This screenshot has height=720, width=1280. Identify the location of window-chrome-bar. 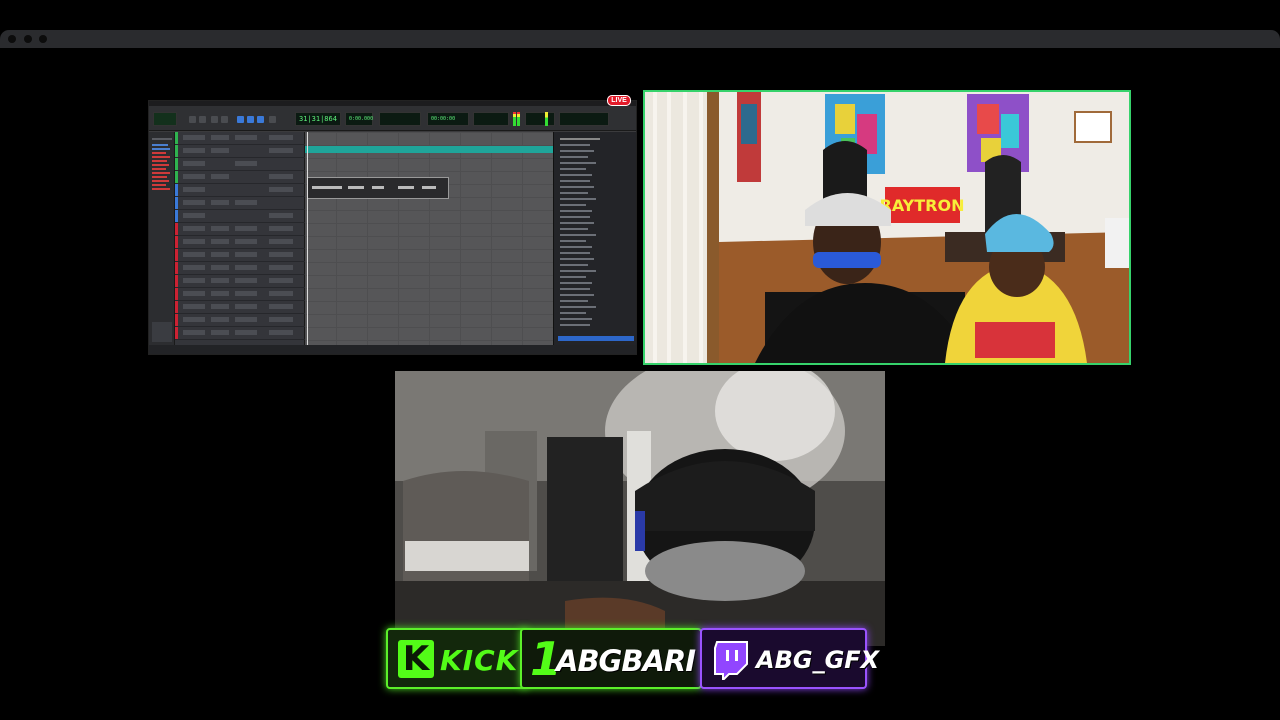
(640, 39).